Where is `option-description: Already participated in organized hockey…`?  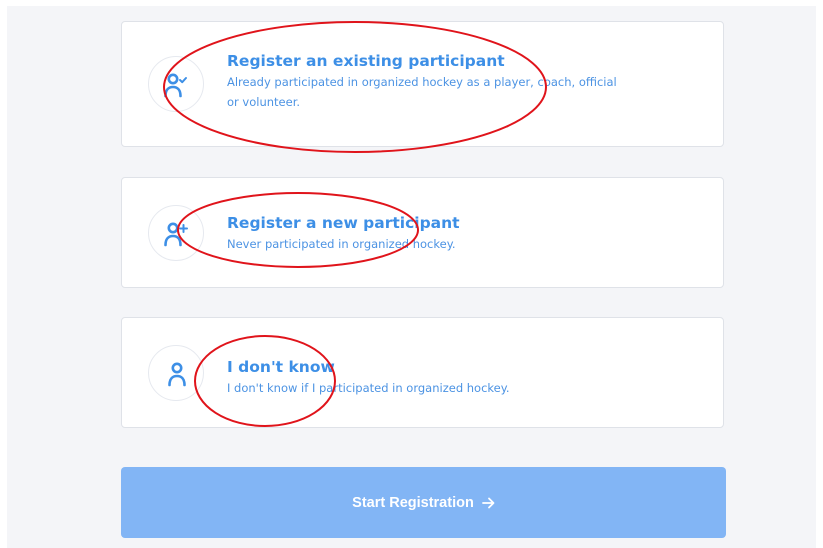
option-description: Already participated in organized hockey… is located at coordinates (422, 92).